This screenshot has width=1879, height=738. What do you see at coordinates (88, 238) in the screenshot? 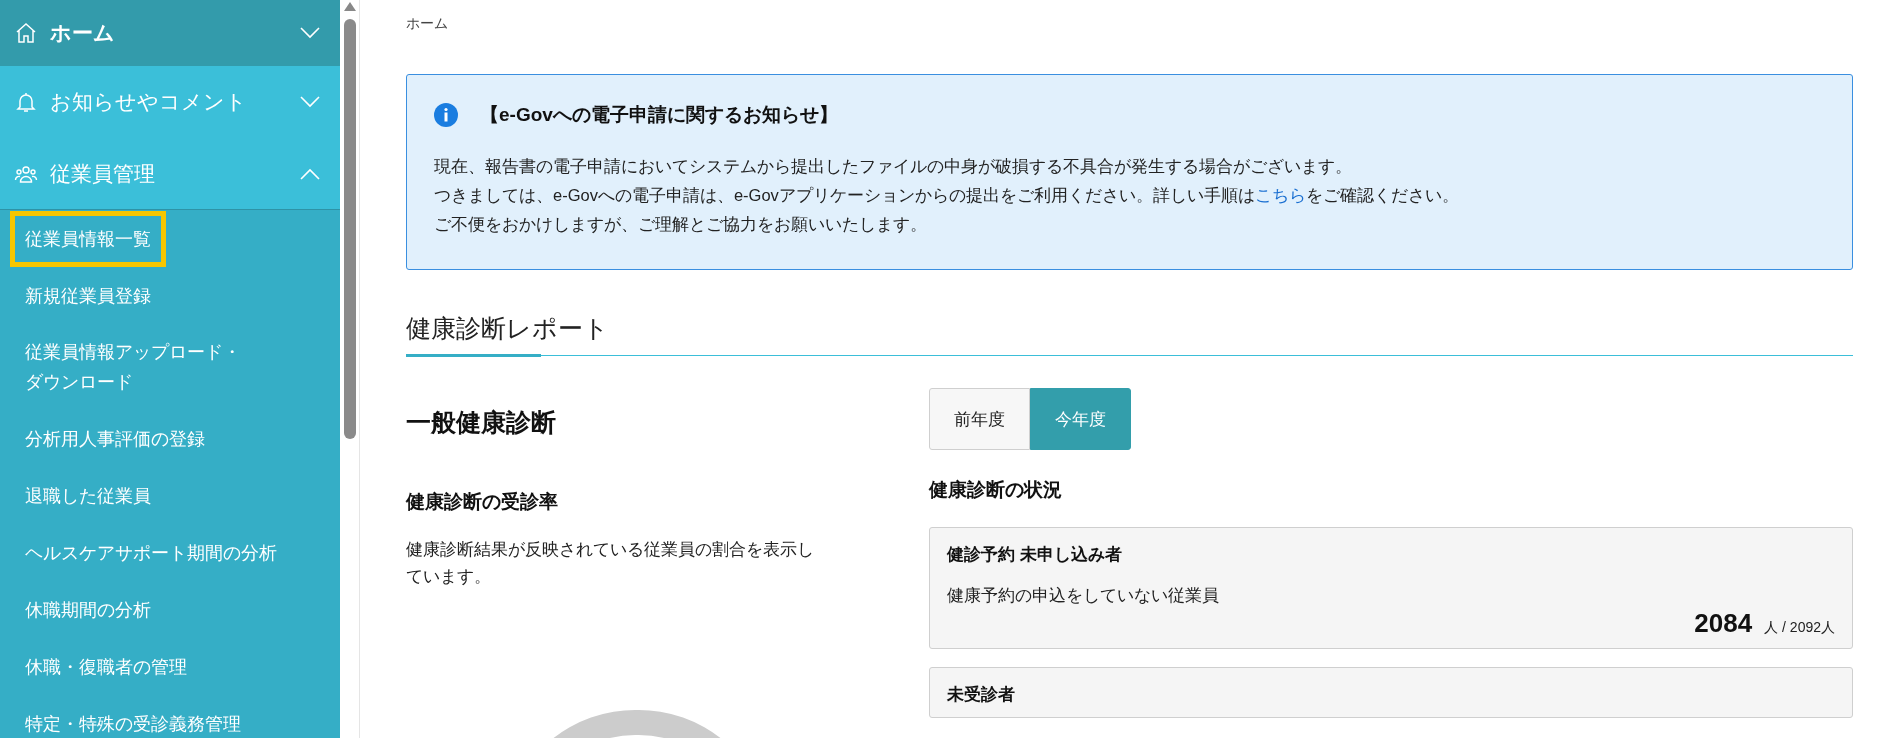
I see `sidebar-item: 従業員情報一覧` at bounding box center [88, 238].